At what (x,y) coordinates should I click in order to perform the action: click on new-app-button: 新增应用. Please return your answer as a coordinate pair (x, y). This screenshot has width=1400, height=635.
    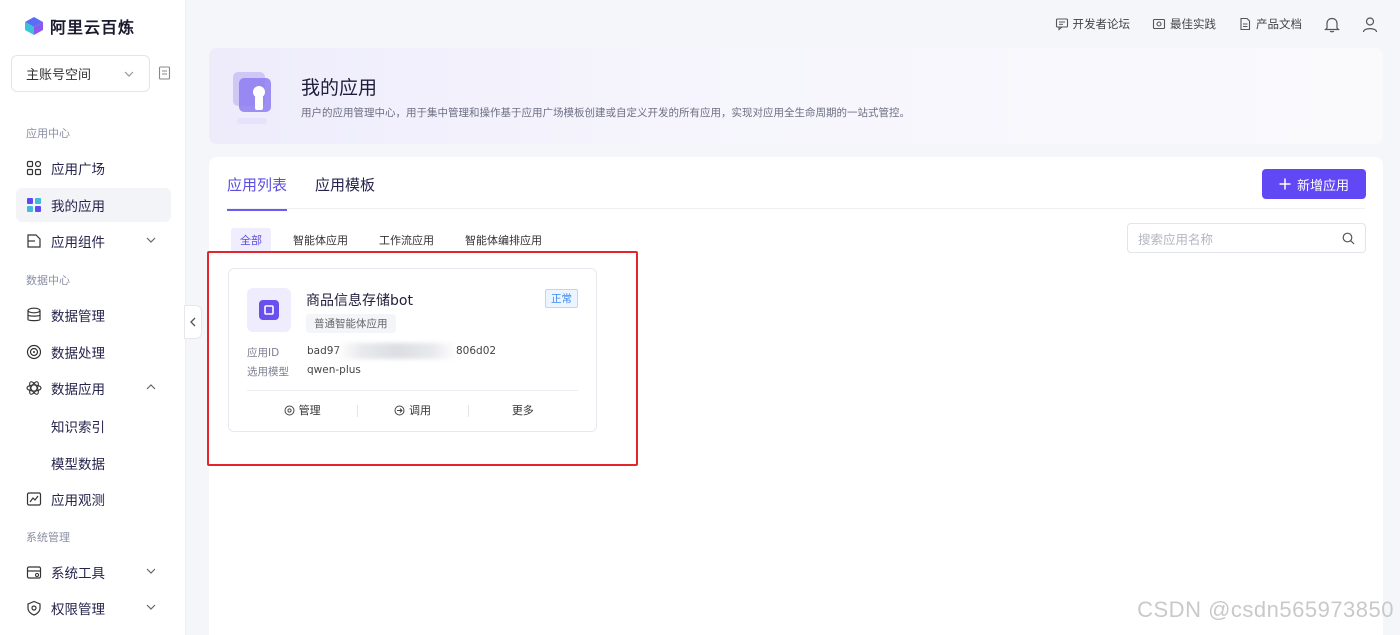
    Looking at the image, I should click on (1314, 184).